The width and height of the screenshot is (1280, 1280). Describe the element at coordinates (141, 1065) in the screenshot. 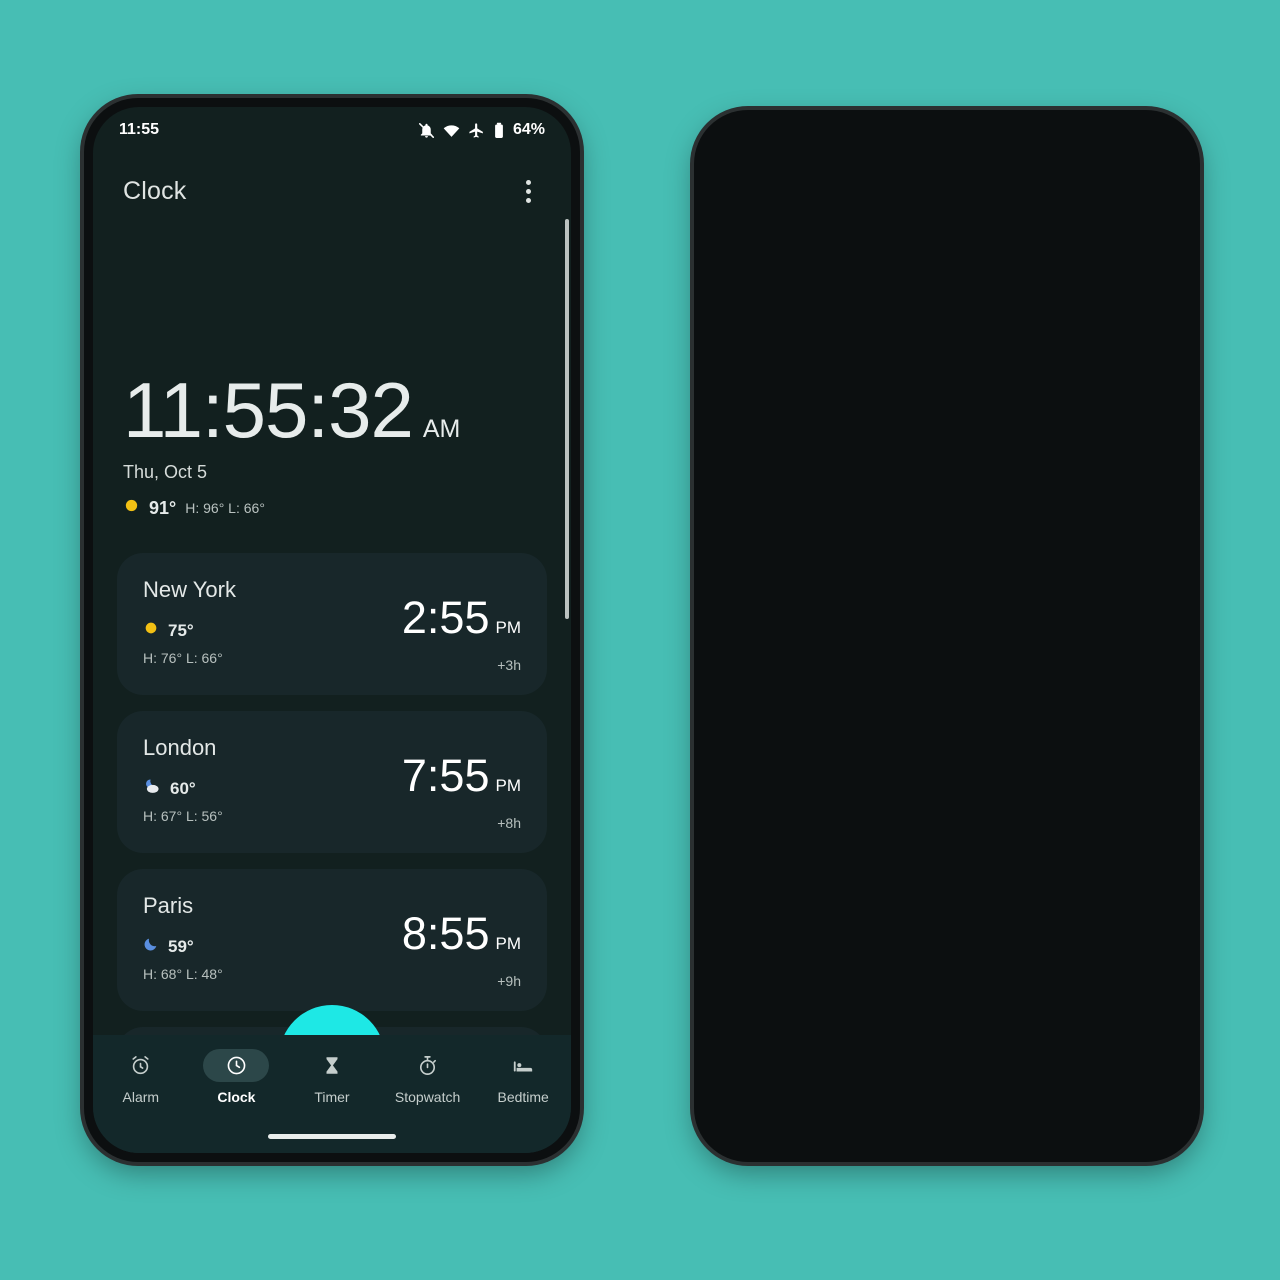

I see `alarm-icon` at that location.